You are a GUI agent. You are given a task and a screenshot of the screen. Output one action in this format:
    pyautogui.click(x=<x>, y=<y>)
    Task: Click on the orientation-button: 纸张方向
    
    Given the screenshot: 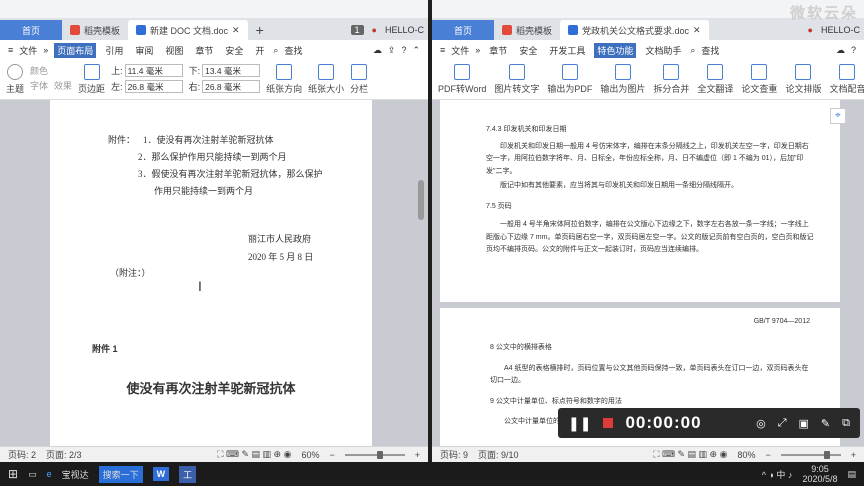 What is the action you would take?
    pyautogui.click(x=284, y=79)
    